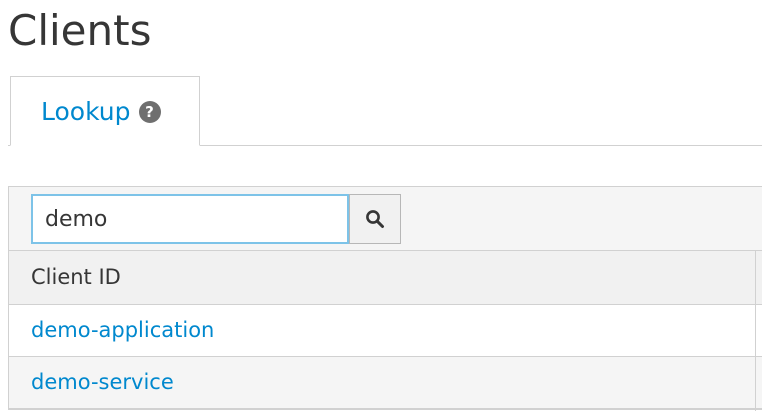 The width and height of the screenshot is (762, 420). I want to click on tab-lookup-label: Lookup, so click(86, 111).